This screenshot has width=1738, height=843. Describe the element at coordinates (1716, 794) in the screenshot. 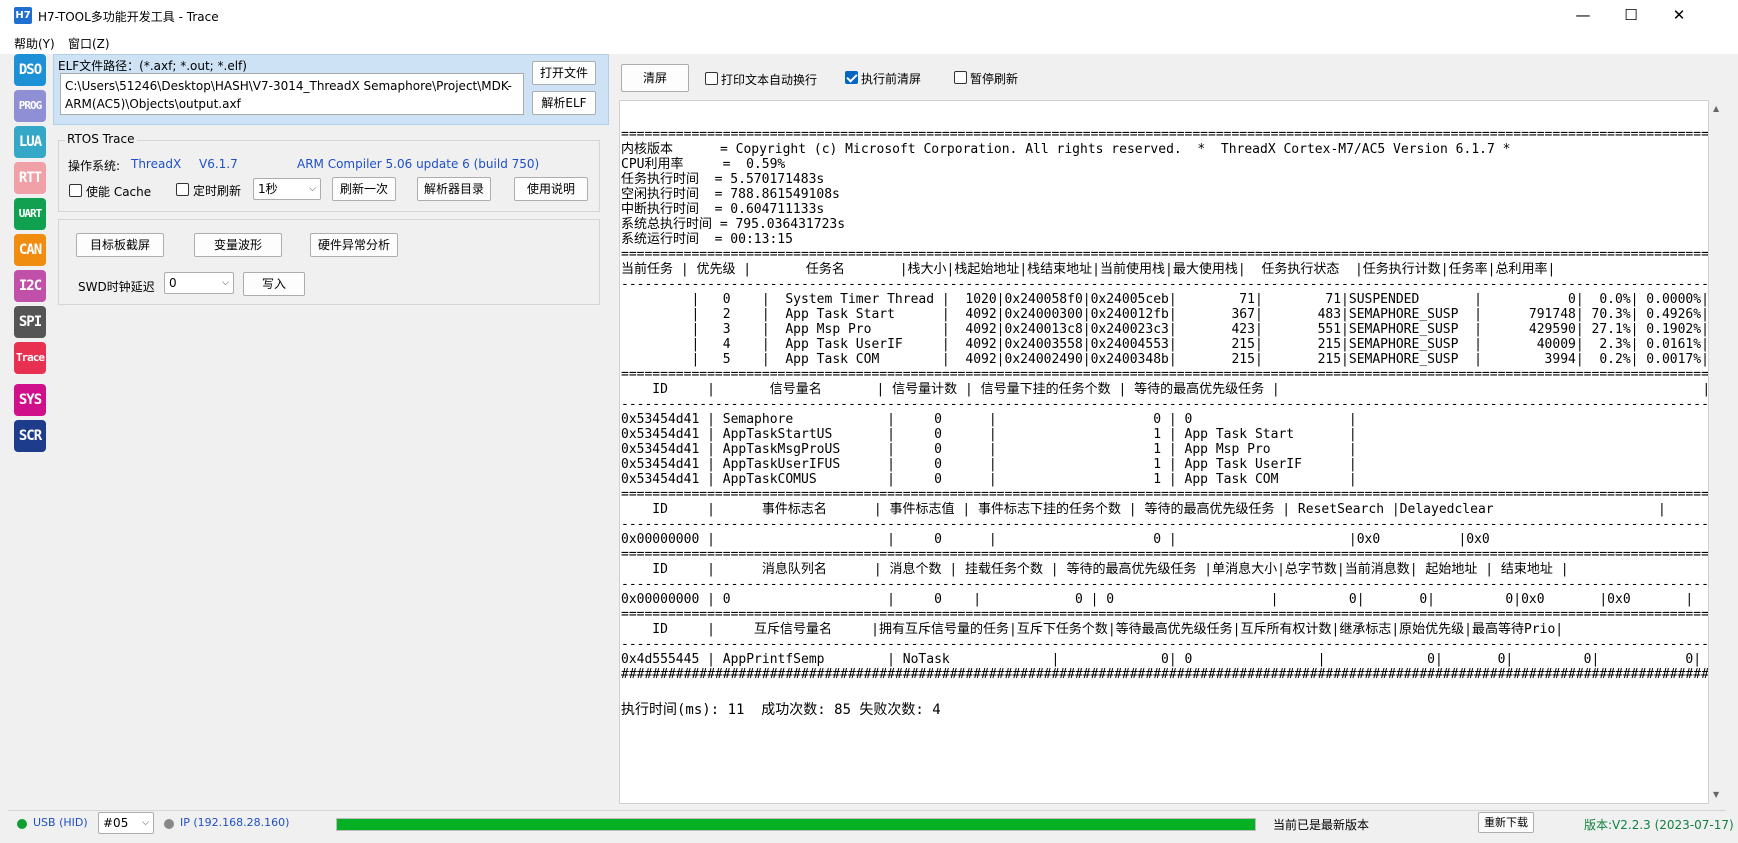

I see `scroll-down-icon: ▼` at that location.